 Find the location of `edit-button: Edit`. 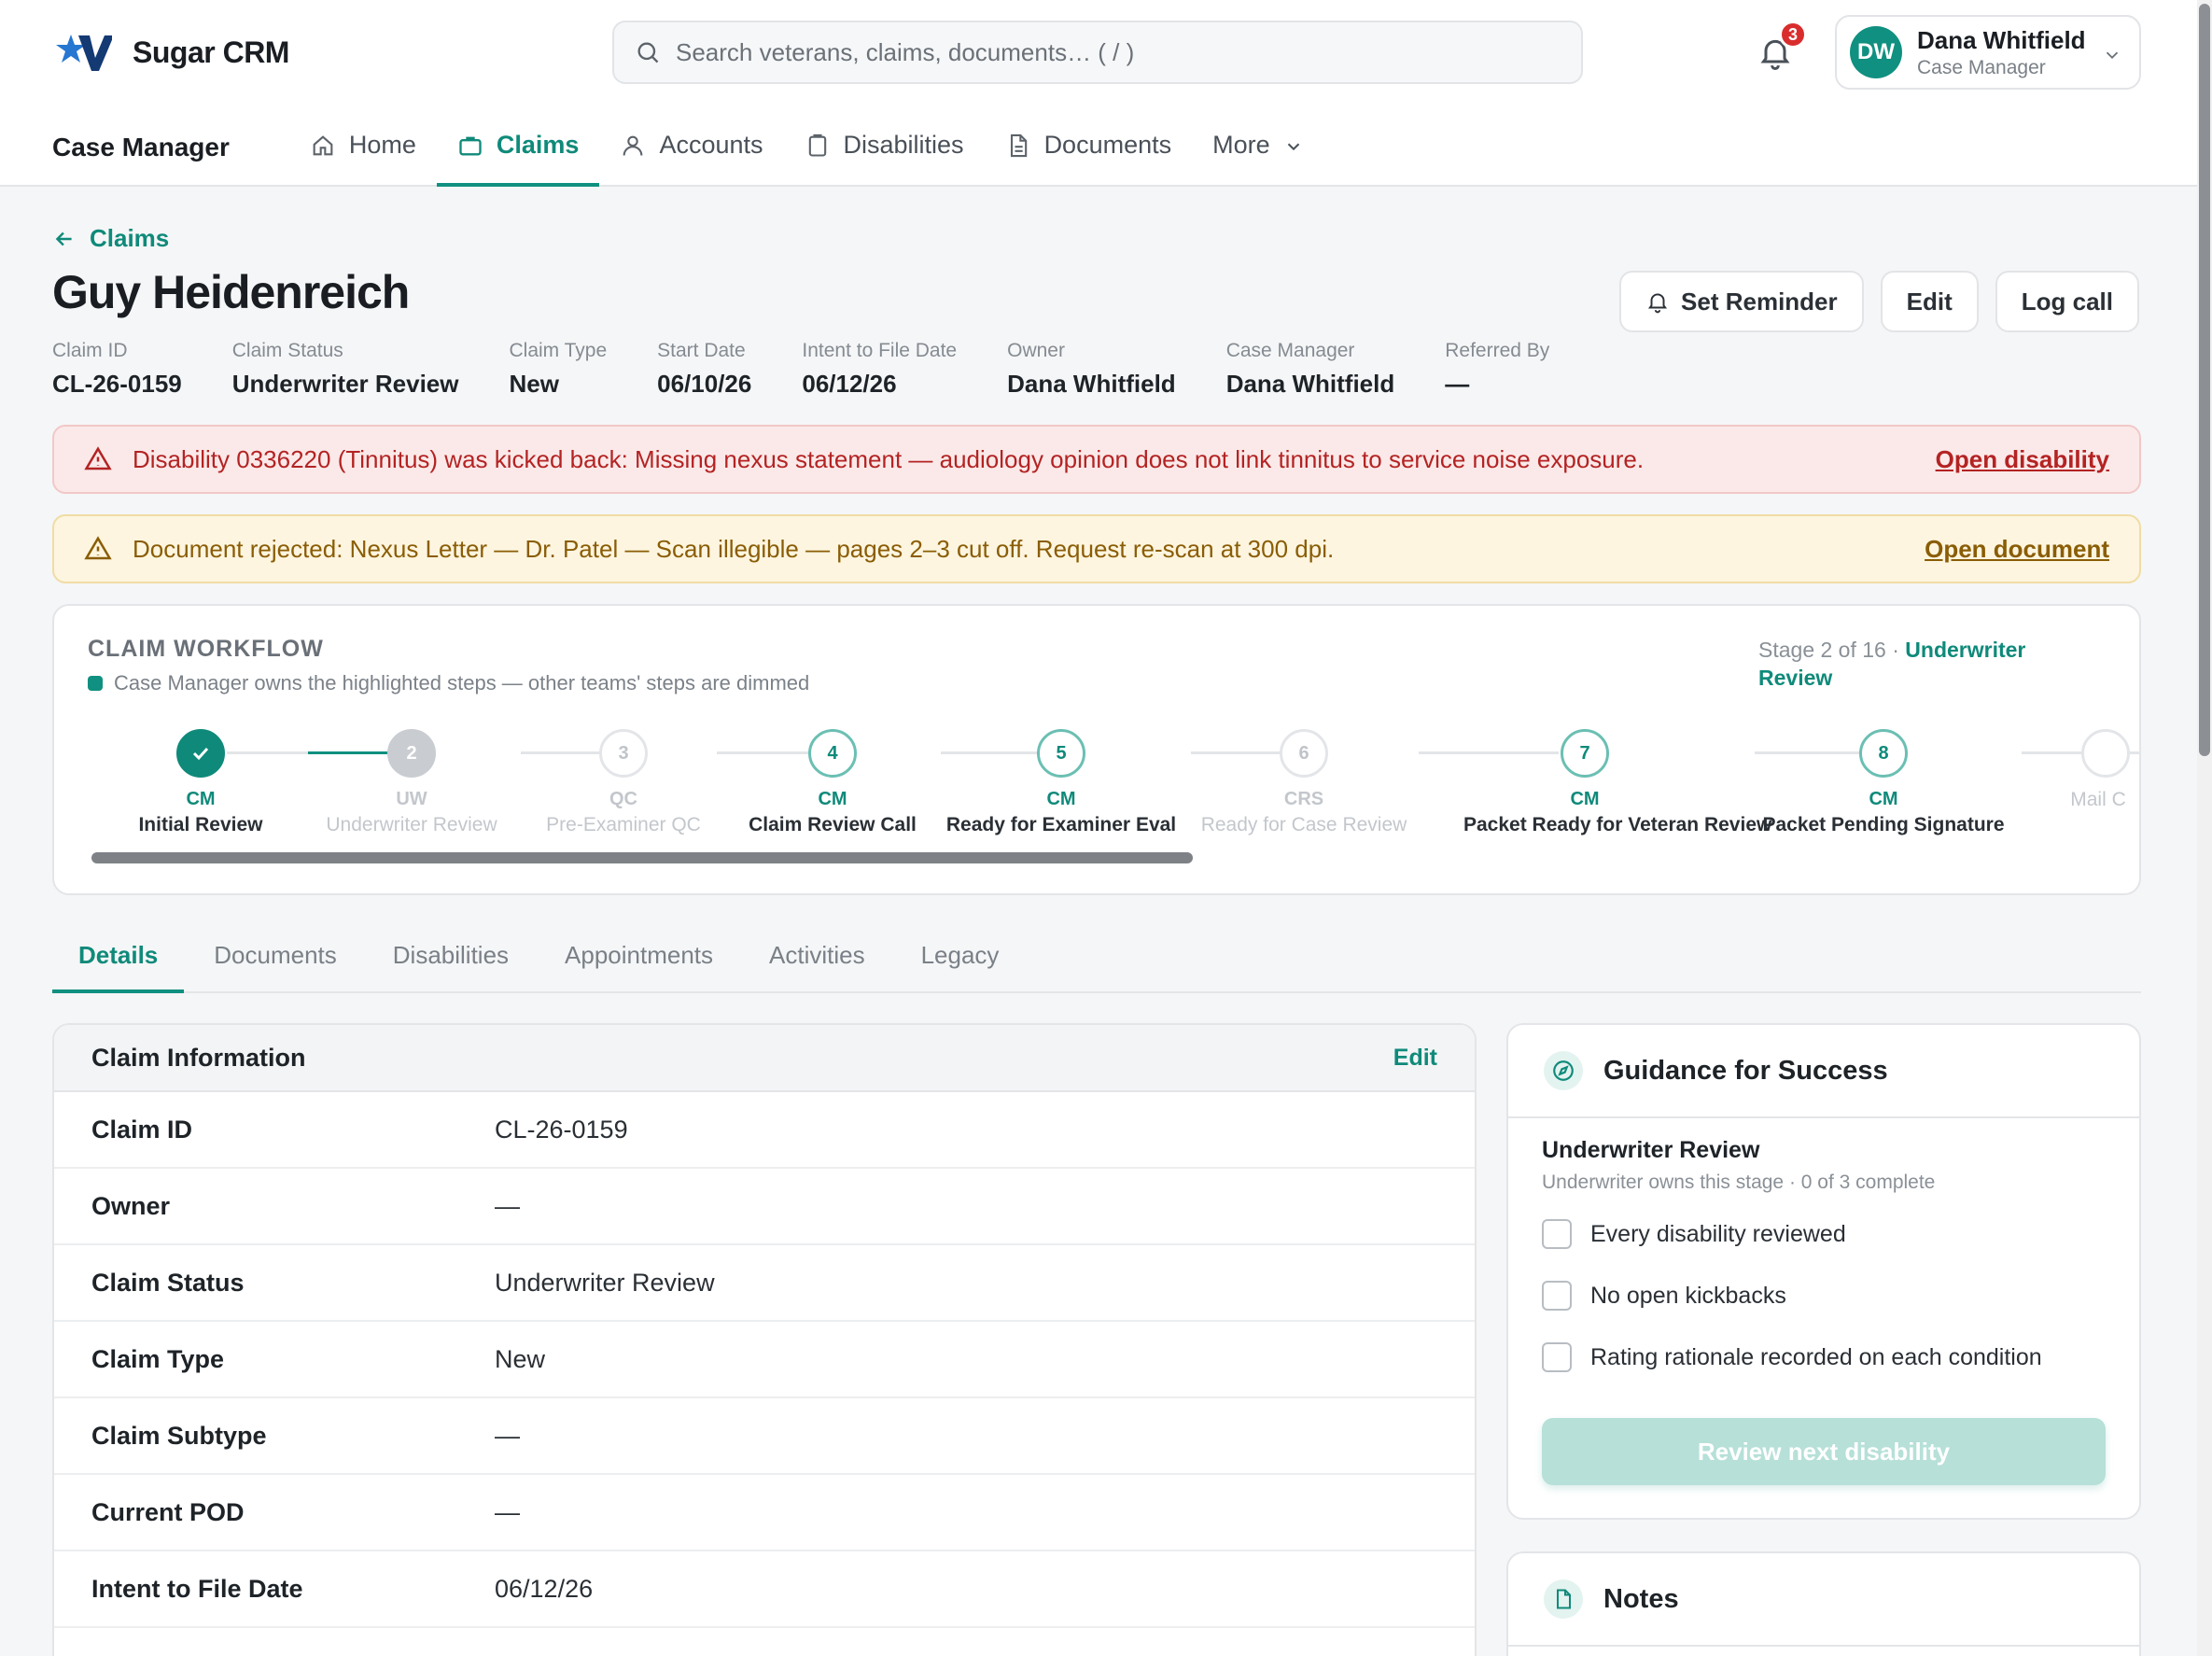

edit-button: Edit is located at coordinates (1929, 302).